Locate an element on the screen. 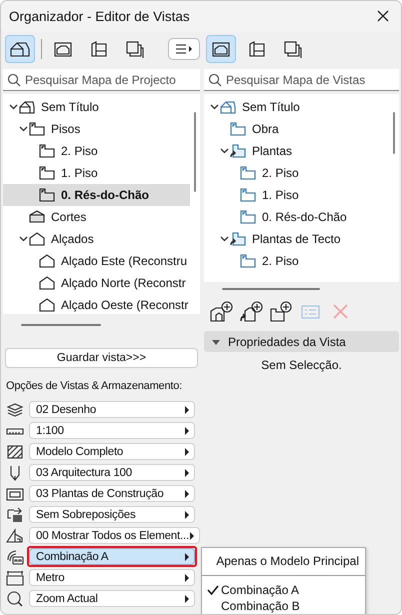 The height and width of the screenshot is (615, 402). combination-icon is located at coordinates (15, 556).